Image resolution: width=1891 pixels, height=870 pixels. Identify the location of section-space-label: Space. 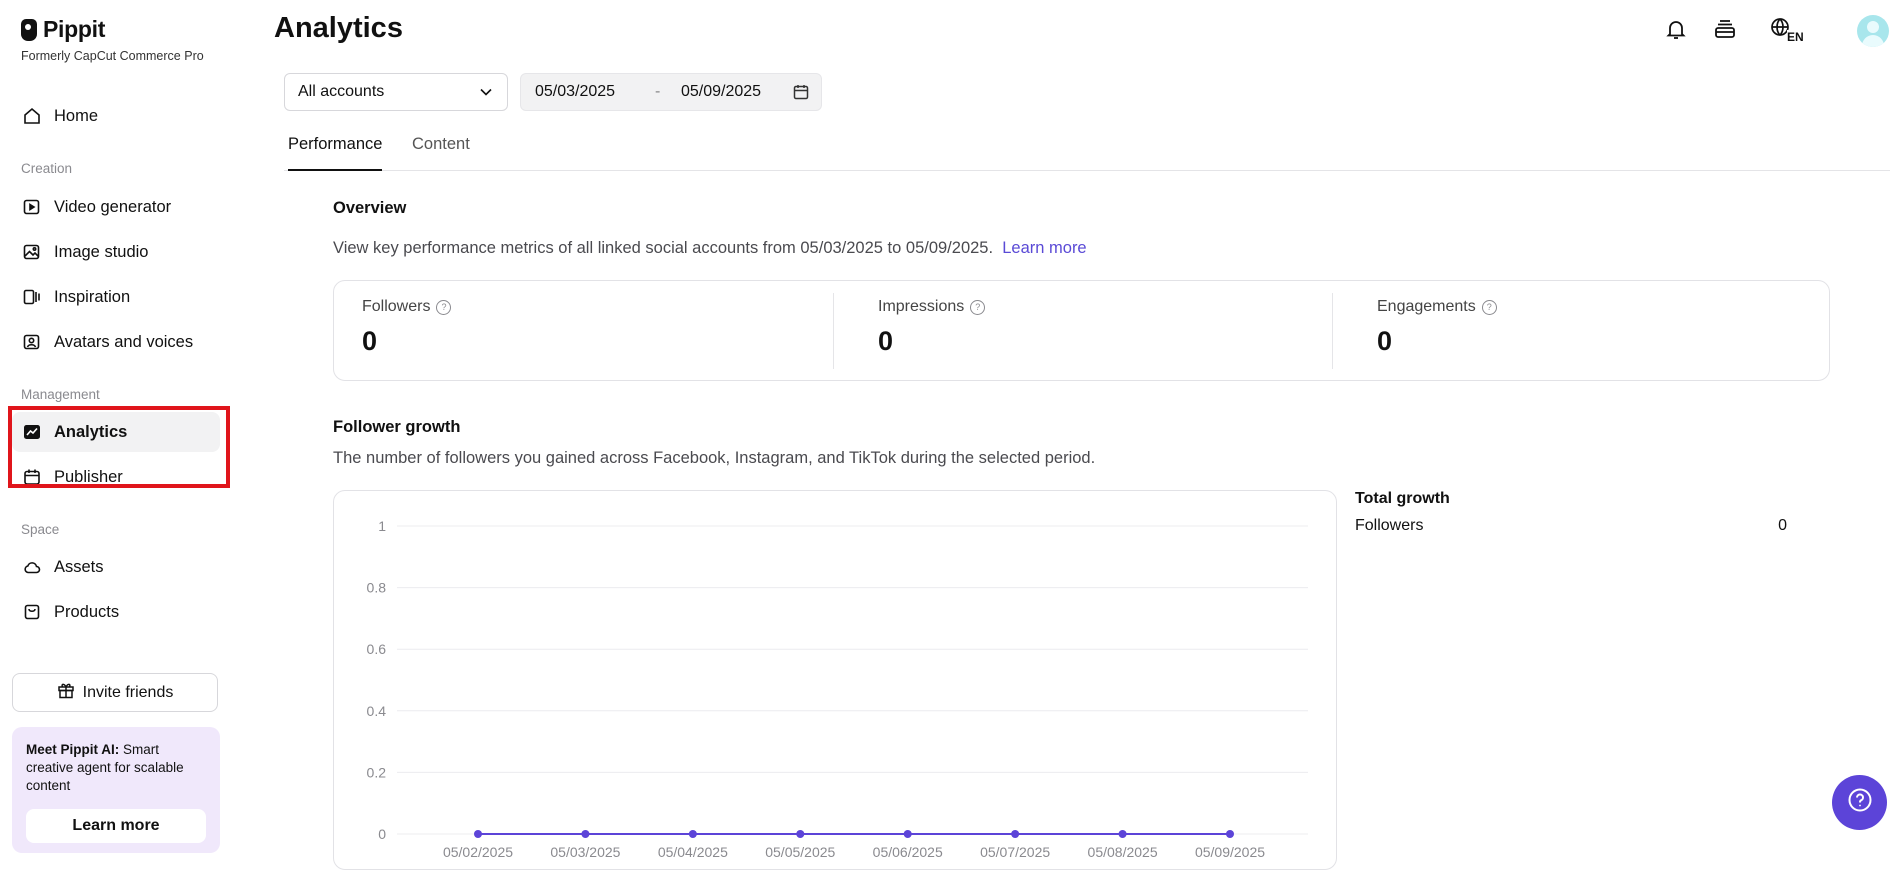
(40, 529).